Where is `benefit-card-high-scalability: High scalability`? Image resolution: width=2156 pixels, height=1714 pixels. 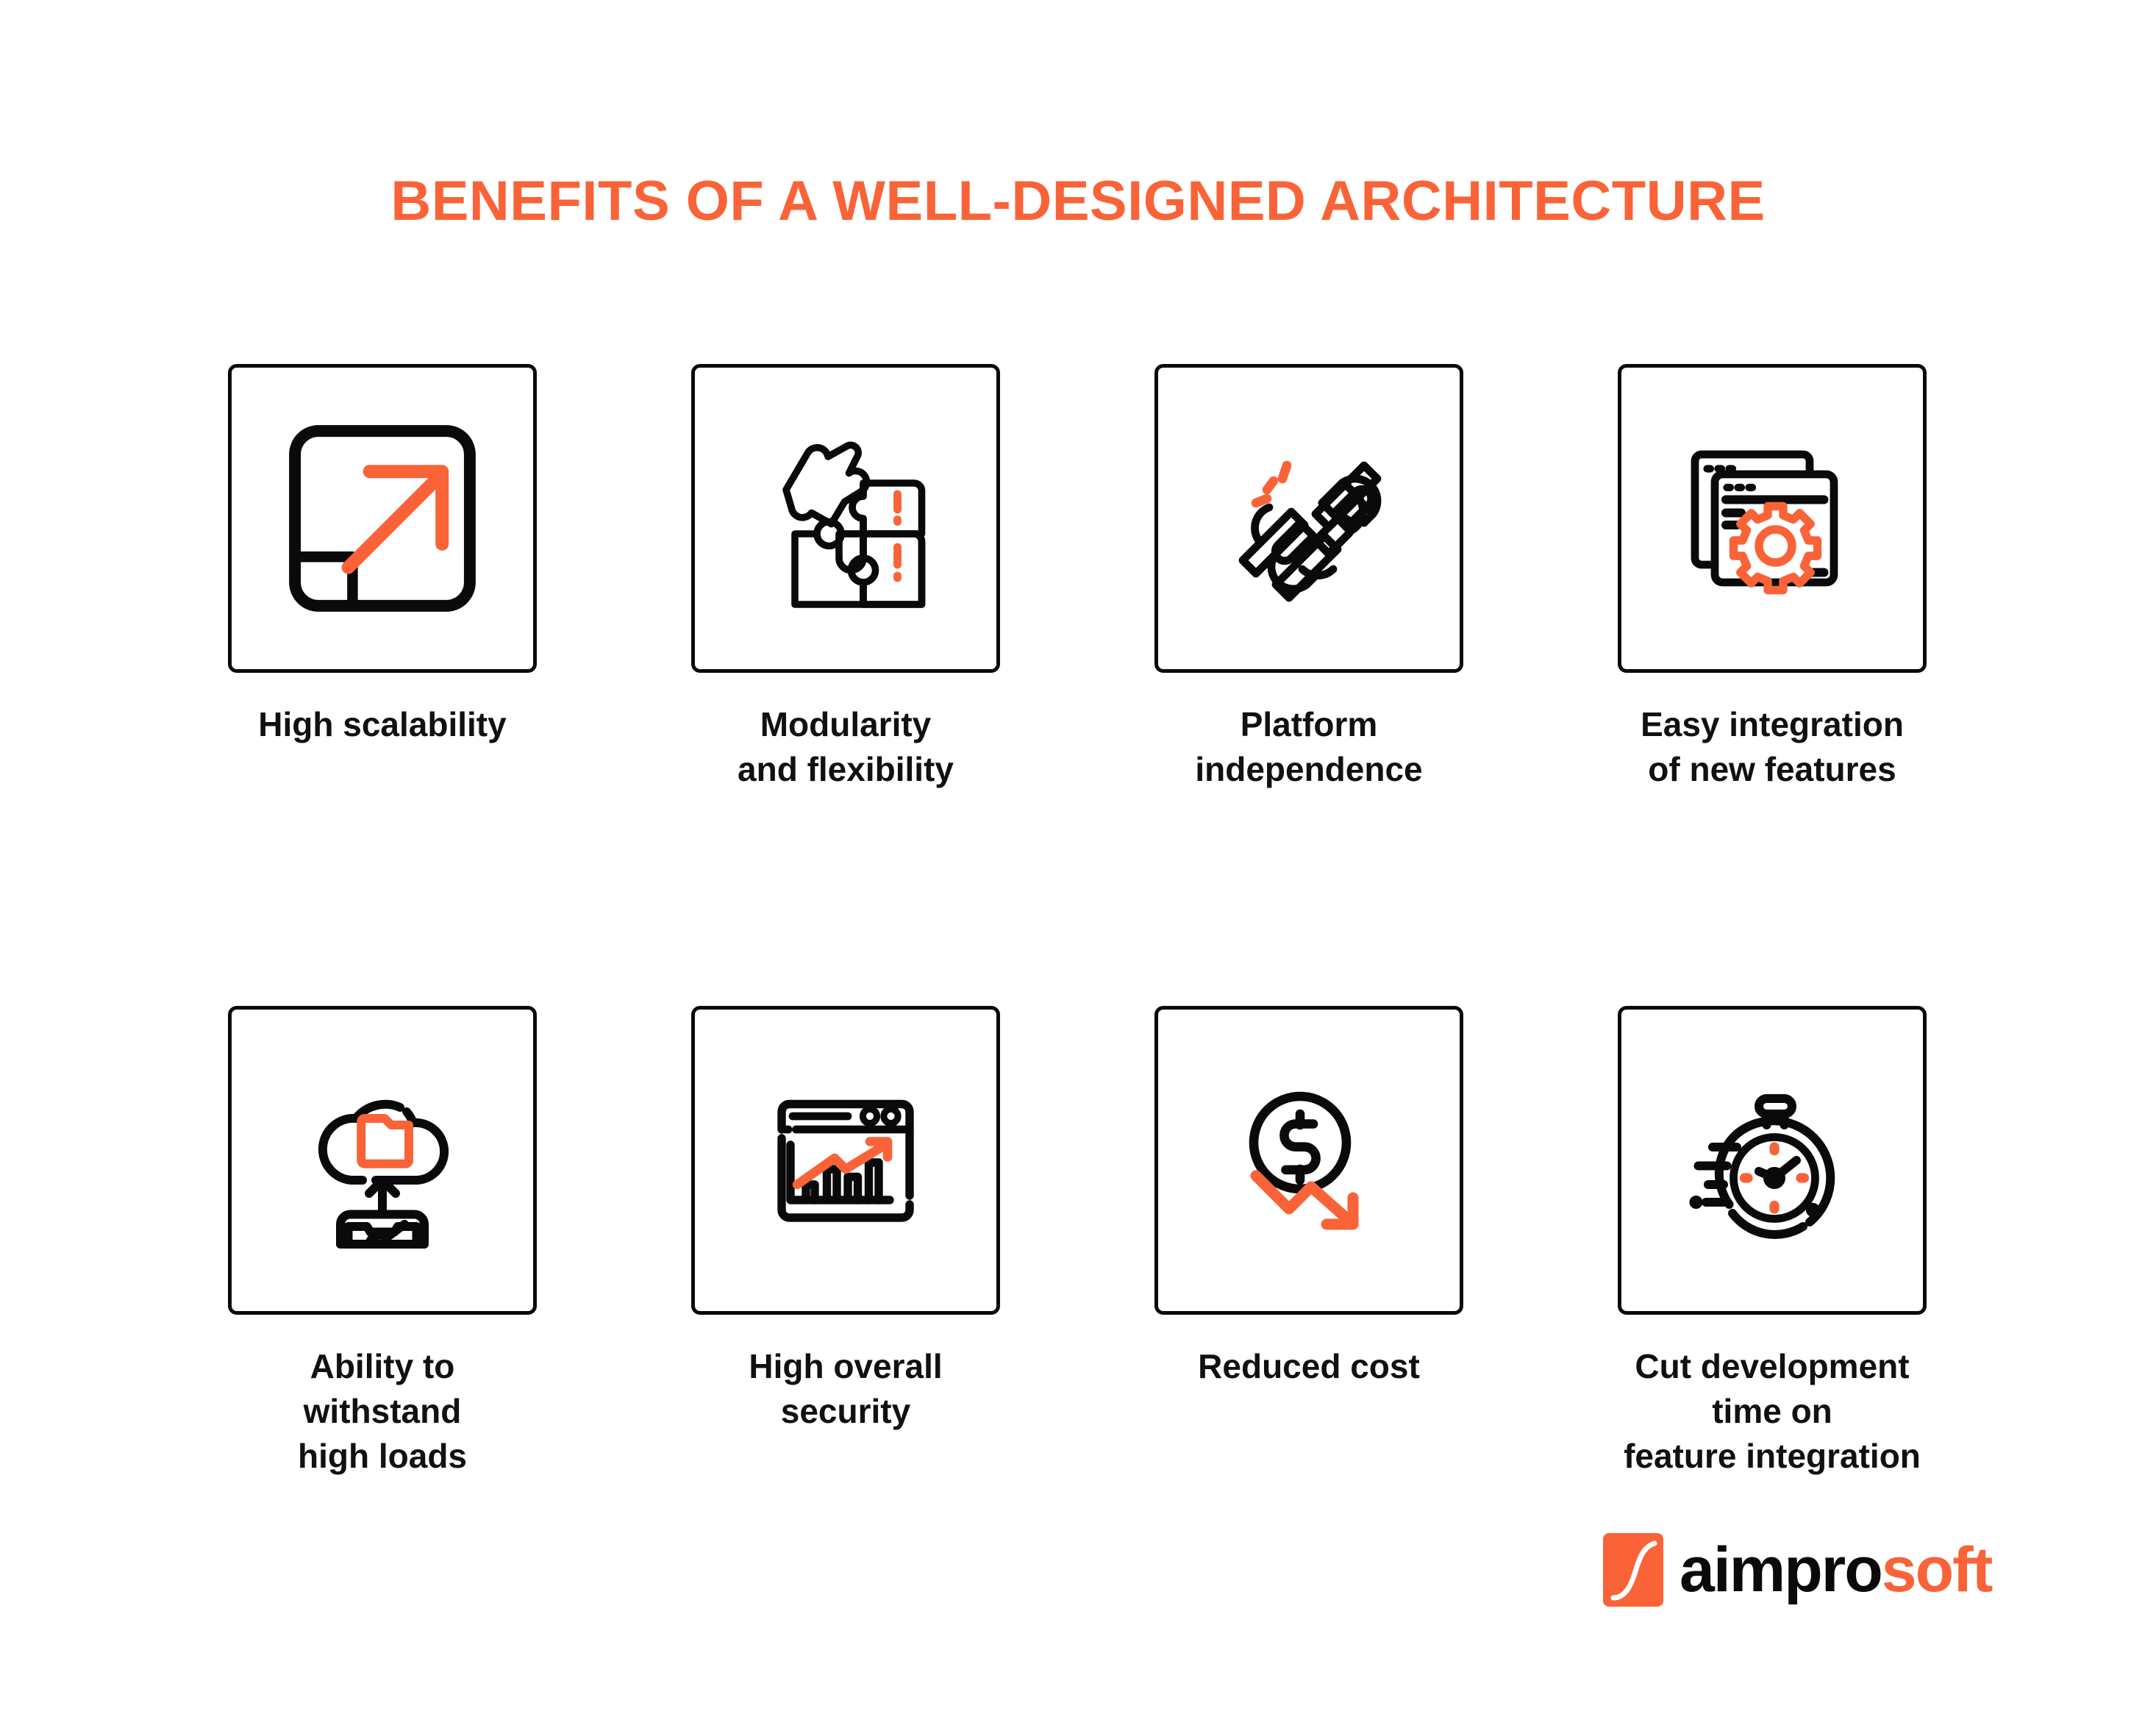 benefit-card-high-scalability: High scalability is located at coordinates (383, 577).